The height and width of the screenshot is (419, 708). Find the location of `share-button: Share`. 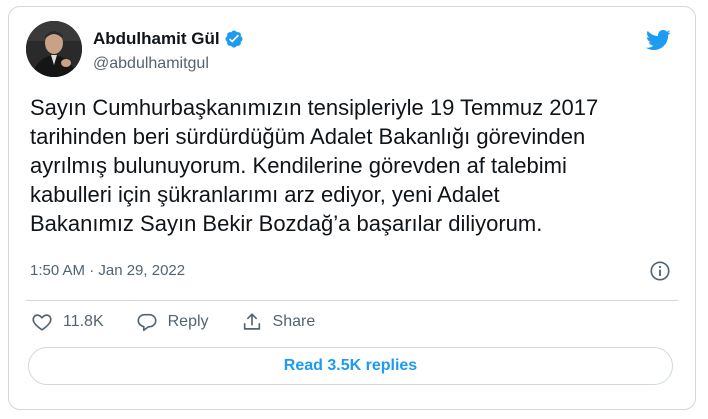

share-button: Share is located at coordinates (278, 322).